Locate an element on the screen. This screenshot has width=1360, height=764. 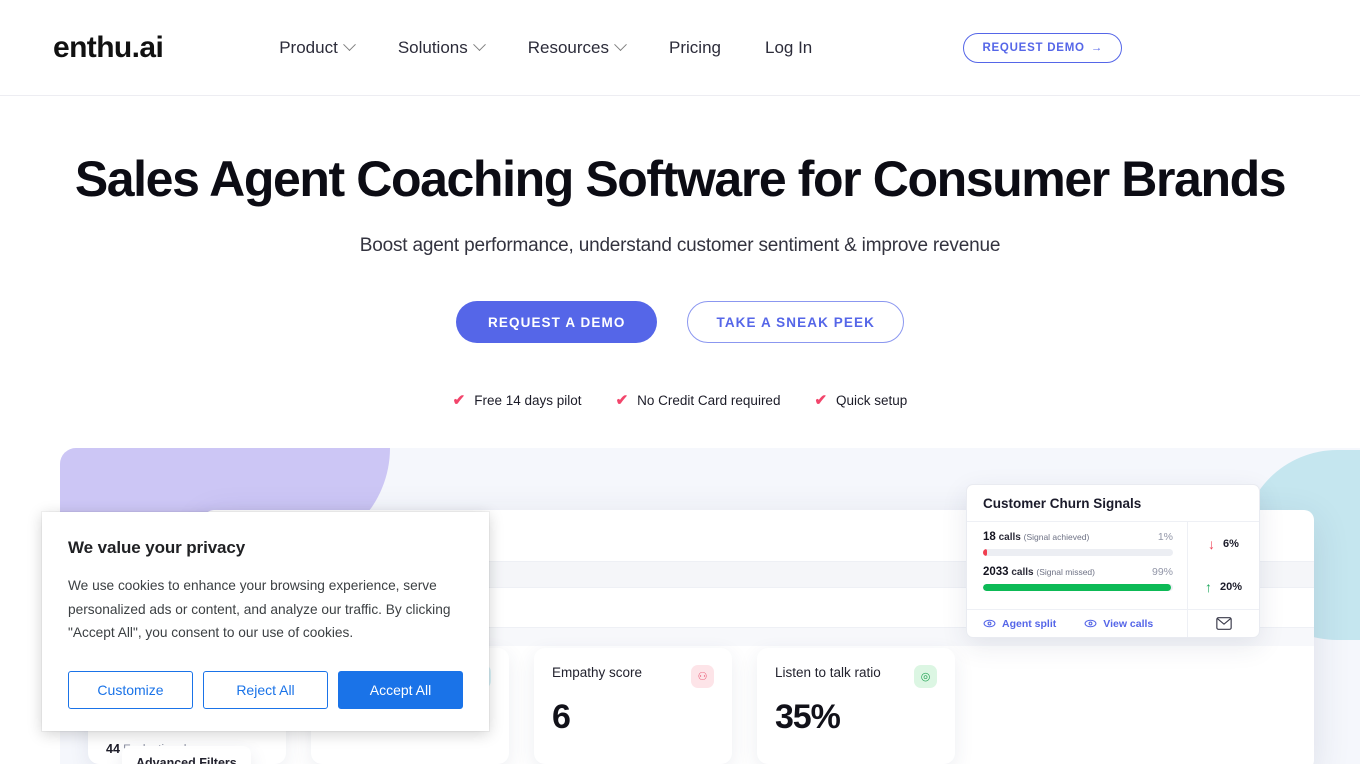
arrow-up-icon: ↑ is located at coordinates (1208, 587).